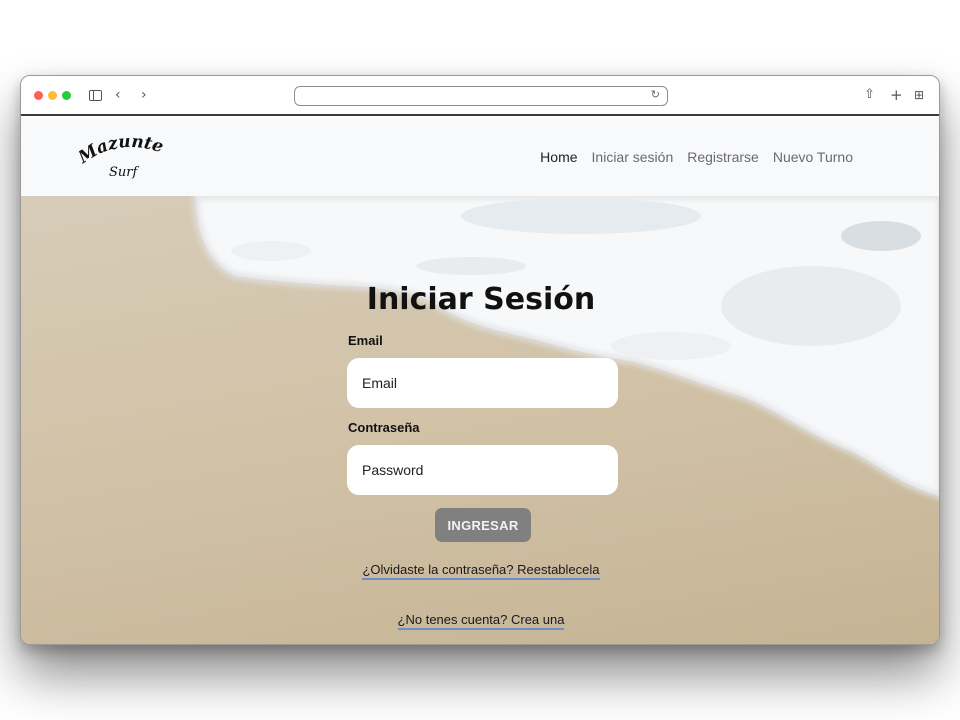 The height and width of the screenshot is (720, 960). I want to click on email-input, so click(482, 383).